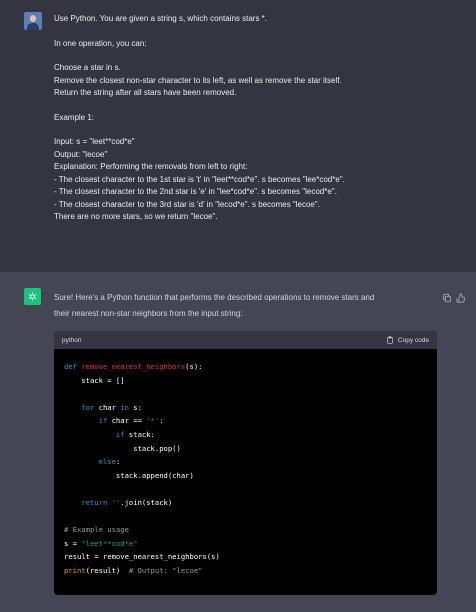 The width and height of the screenshot is (476, 612). I want to click on code-token: char, so click(109, 407).